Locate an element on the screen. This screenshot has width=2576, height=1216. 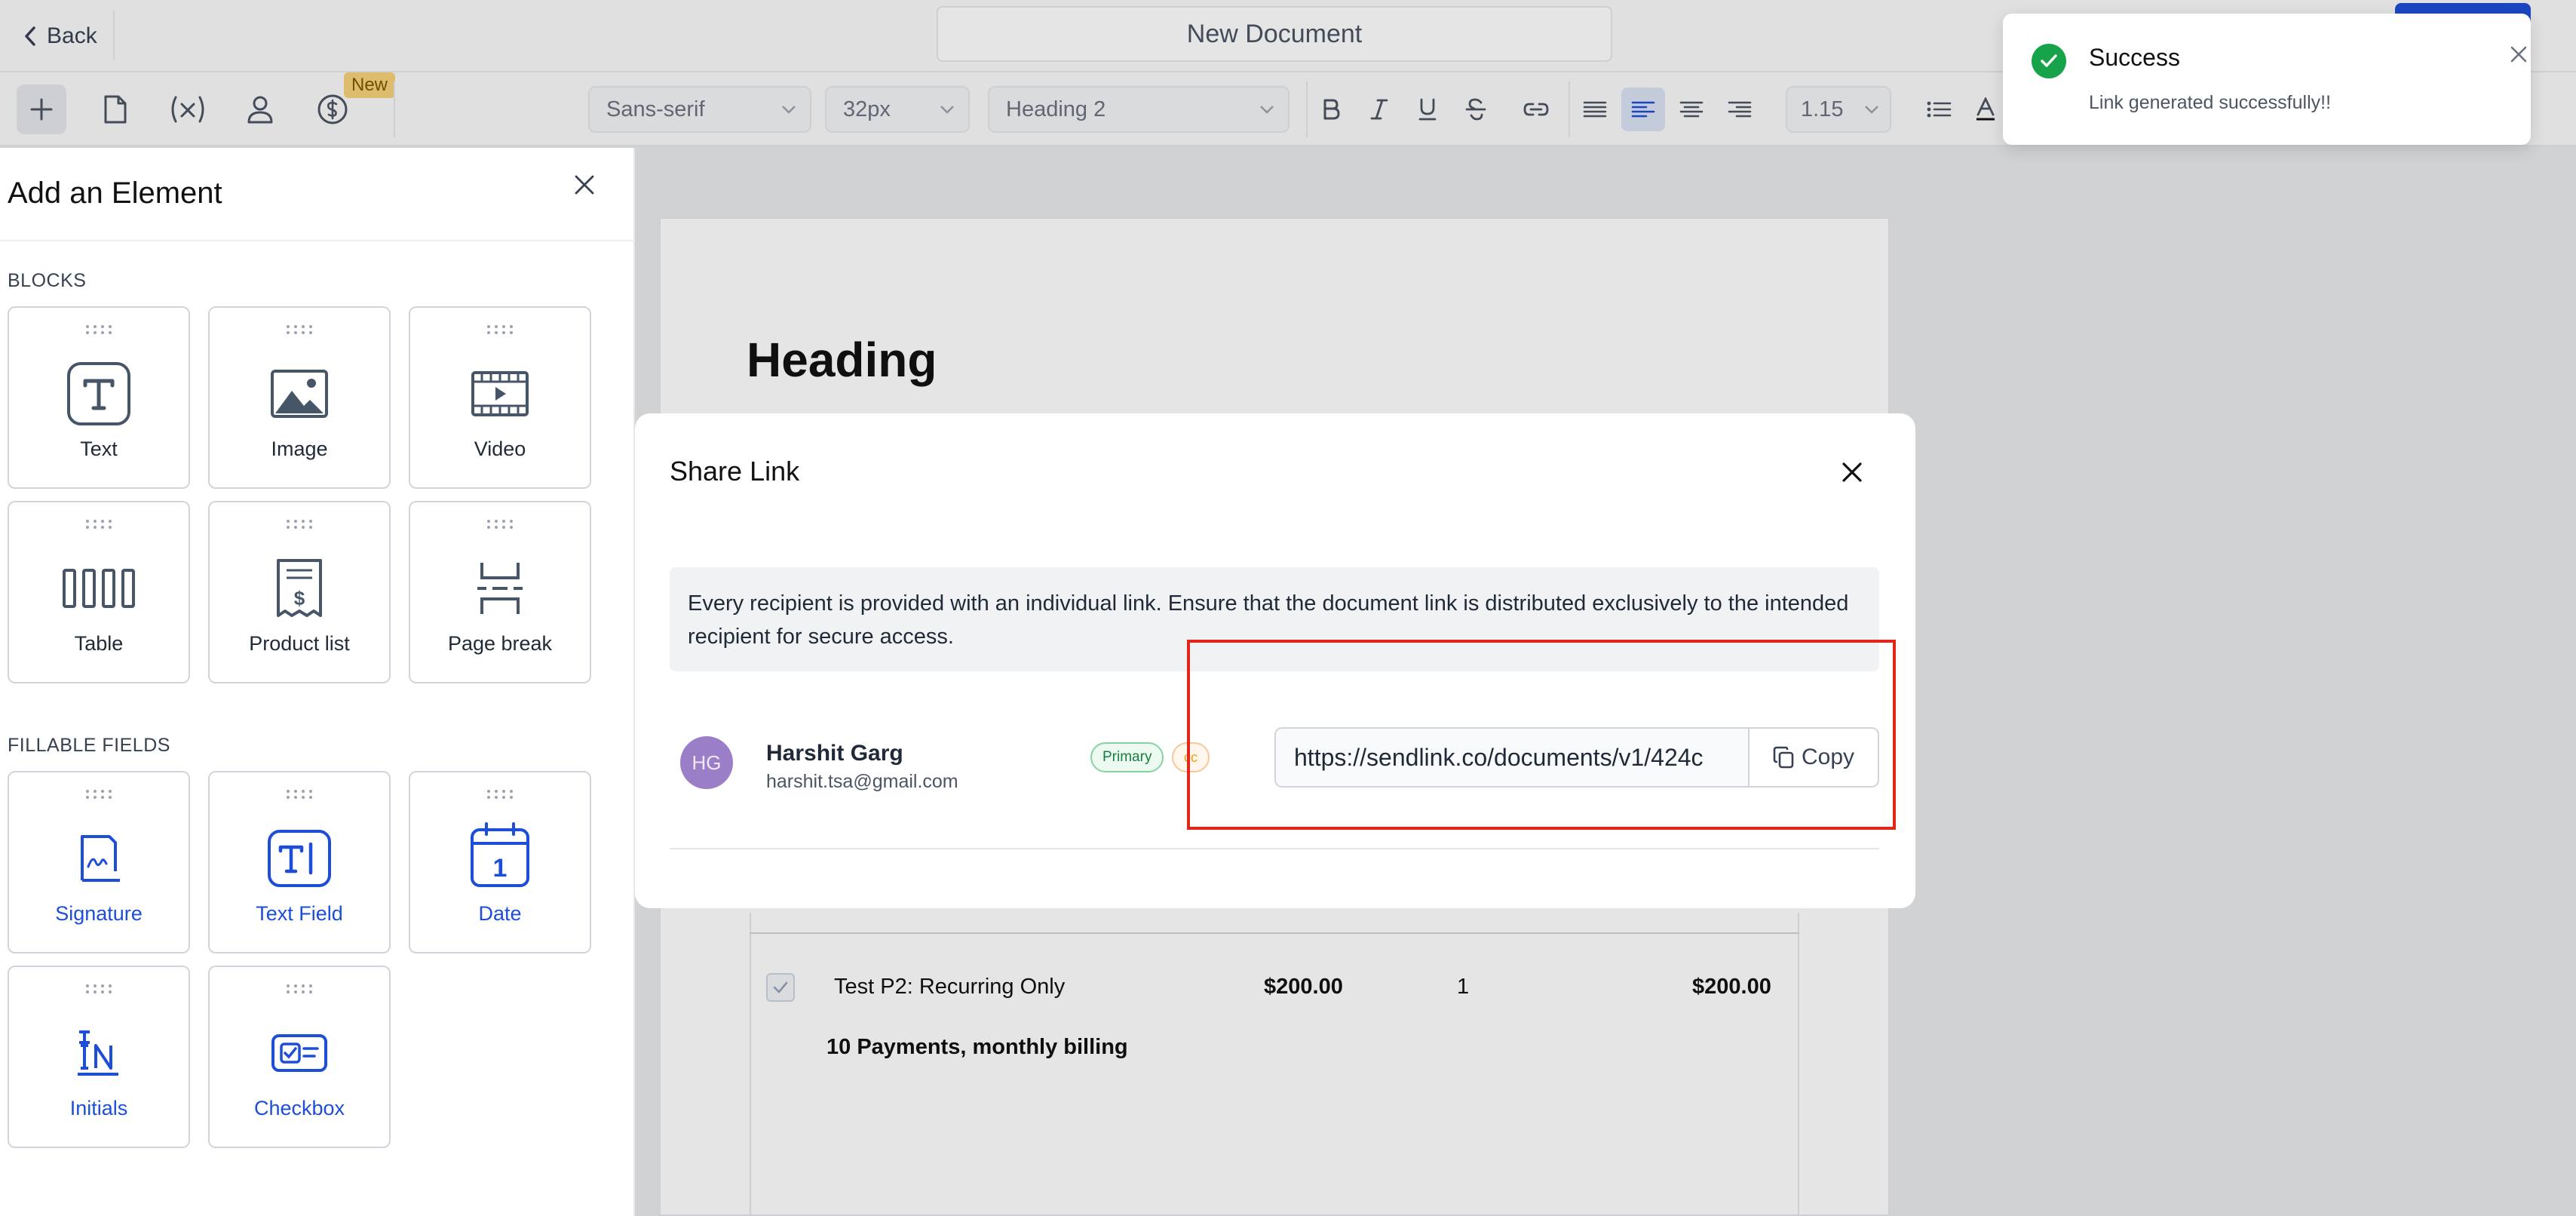
element-card-initials: Initials is located at coordinates (99, 1057).